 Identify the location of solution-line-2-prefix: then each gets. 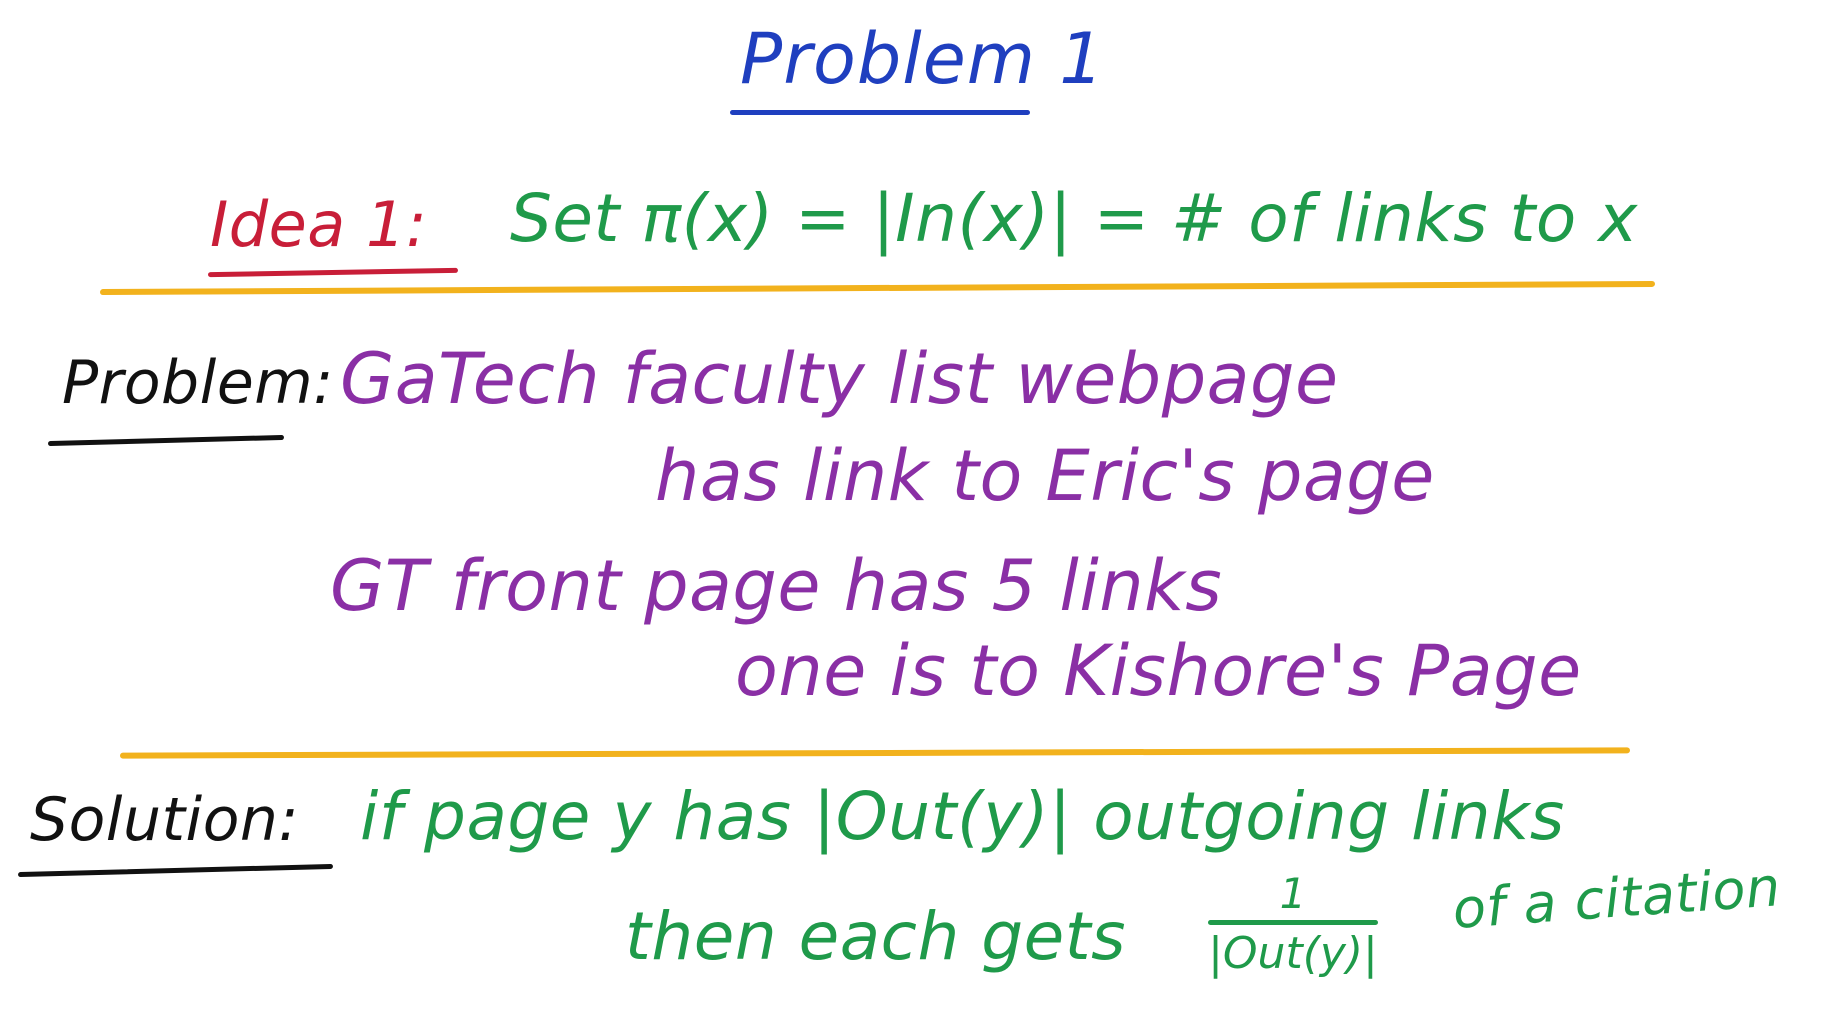
(876, 936).